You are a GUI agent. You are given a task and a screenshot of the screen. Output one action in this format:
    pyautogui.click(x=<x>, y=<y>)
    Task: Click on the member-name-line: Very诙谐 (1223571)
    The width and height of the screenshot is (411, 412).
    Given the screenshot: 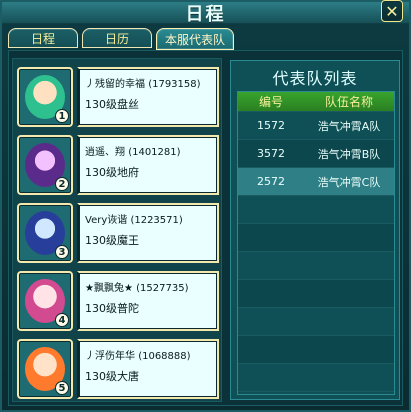 What is the action you would take?
    pyautogui.click(x=148, y=218)
    